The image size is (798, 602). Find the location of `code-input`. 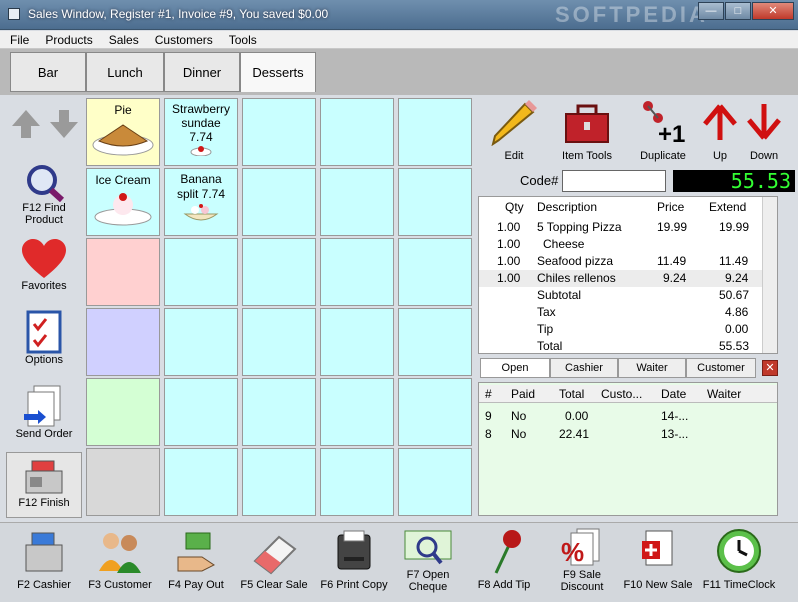

code-input is located at coordinates (614, 181).